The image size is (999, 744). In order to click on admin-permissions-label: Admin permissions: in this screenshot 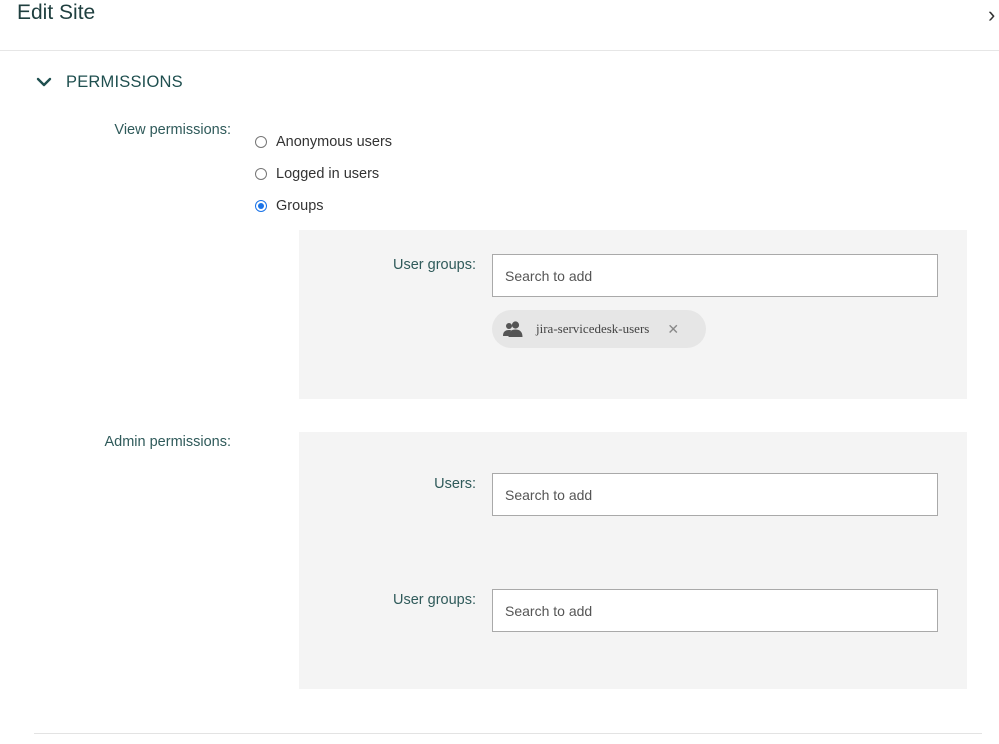, I will do `click(167, 442)`.